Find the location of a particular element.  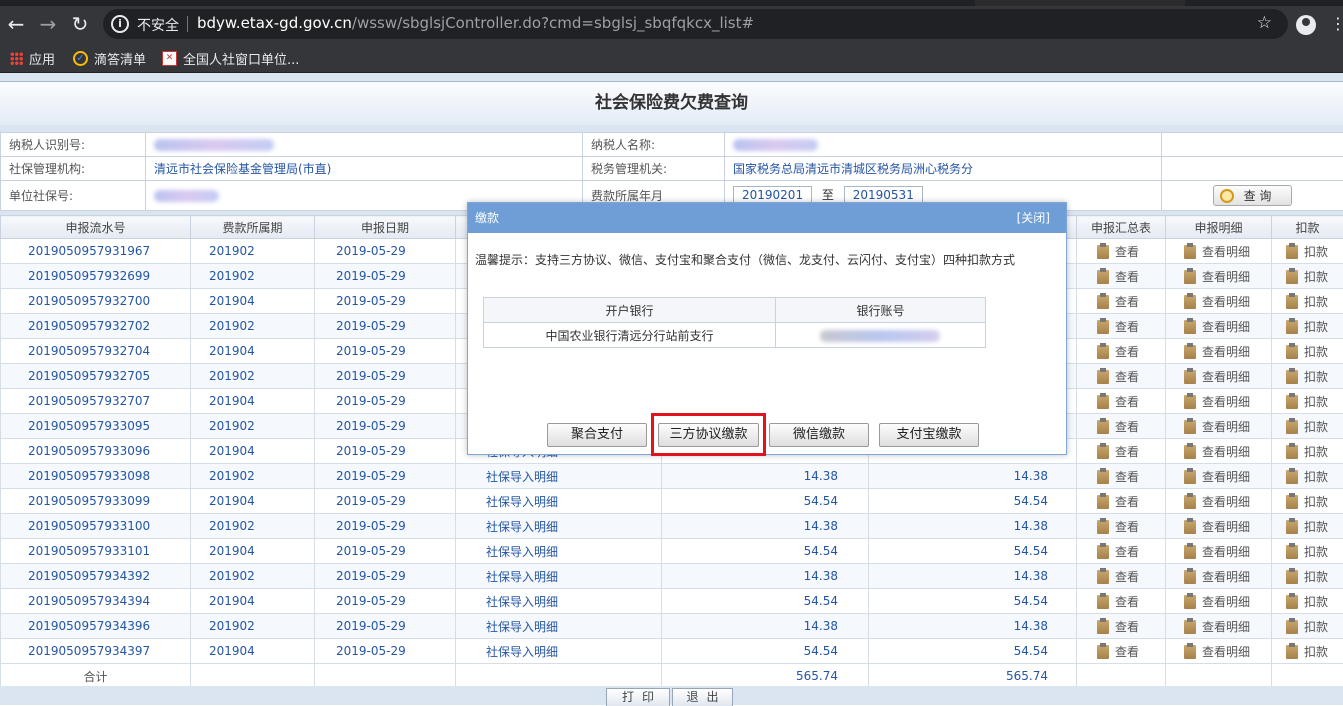

wechat-pay-button: 微信缴款 is located at coordinates (819, 435).